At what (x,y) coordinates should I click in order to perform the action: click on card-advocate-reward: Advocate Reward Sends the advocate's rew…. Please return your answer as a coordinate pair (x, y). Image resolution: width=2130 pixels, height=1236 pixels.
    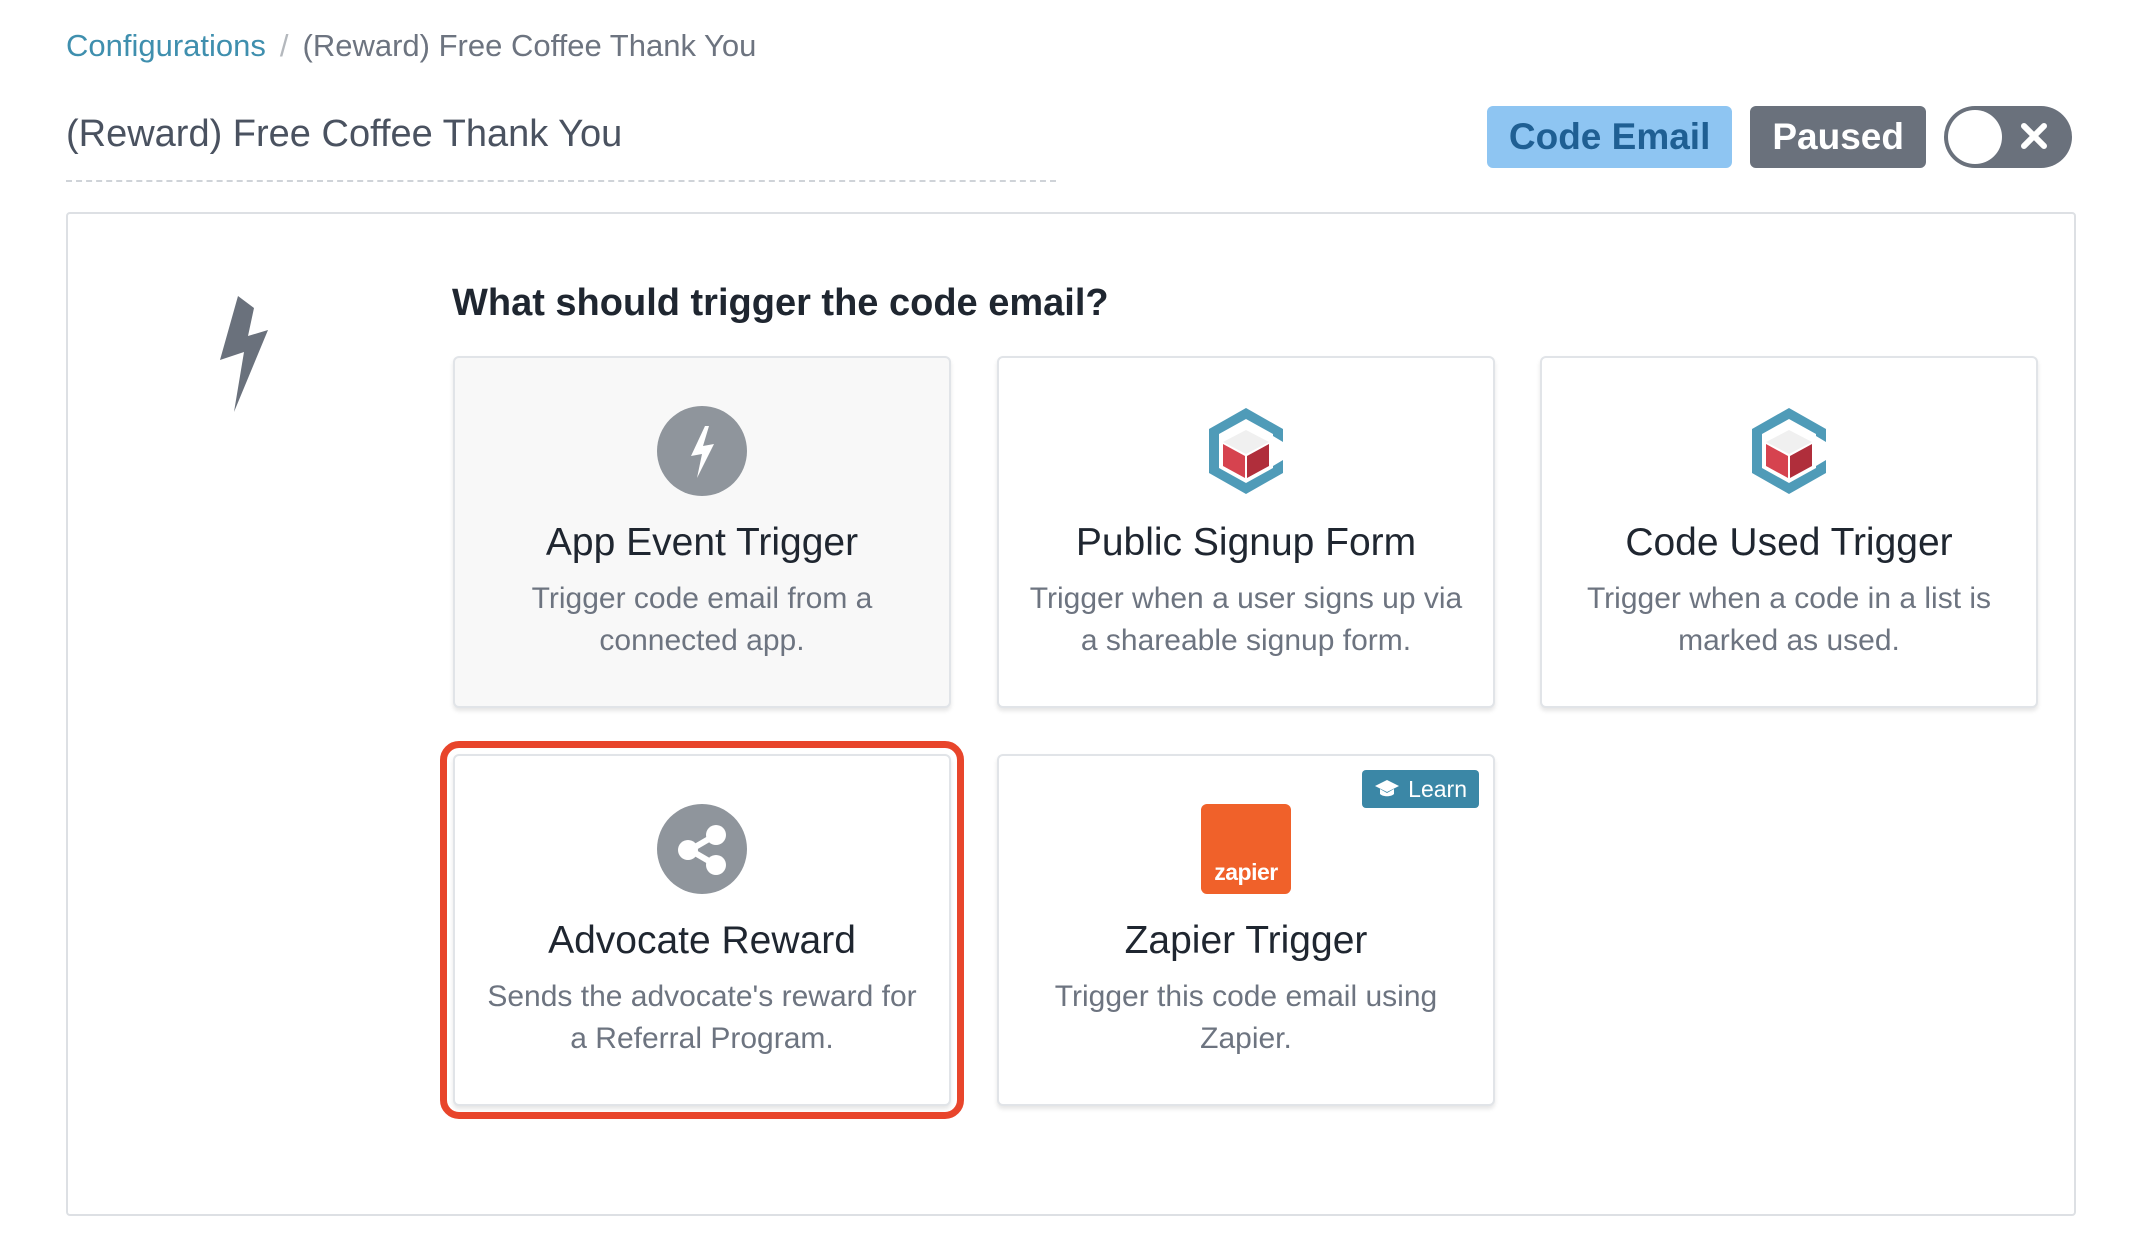
    Looking at the image, I should click on (702, 930).